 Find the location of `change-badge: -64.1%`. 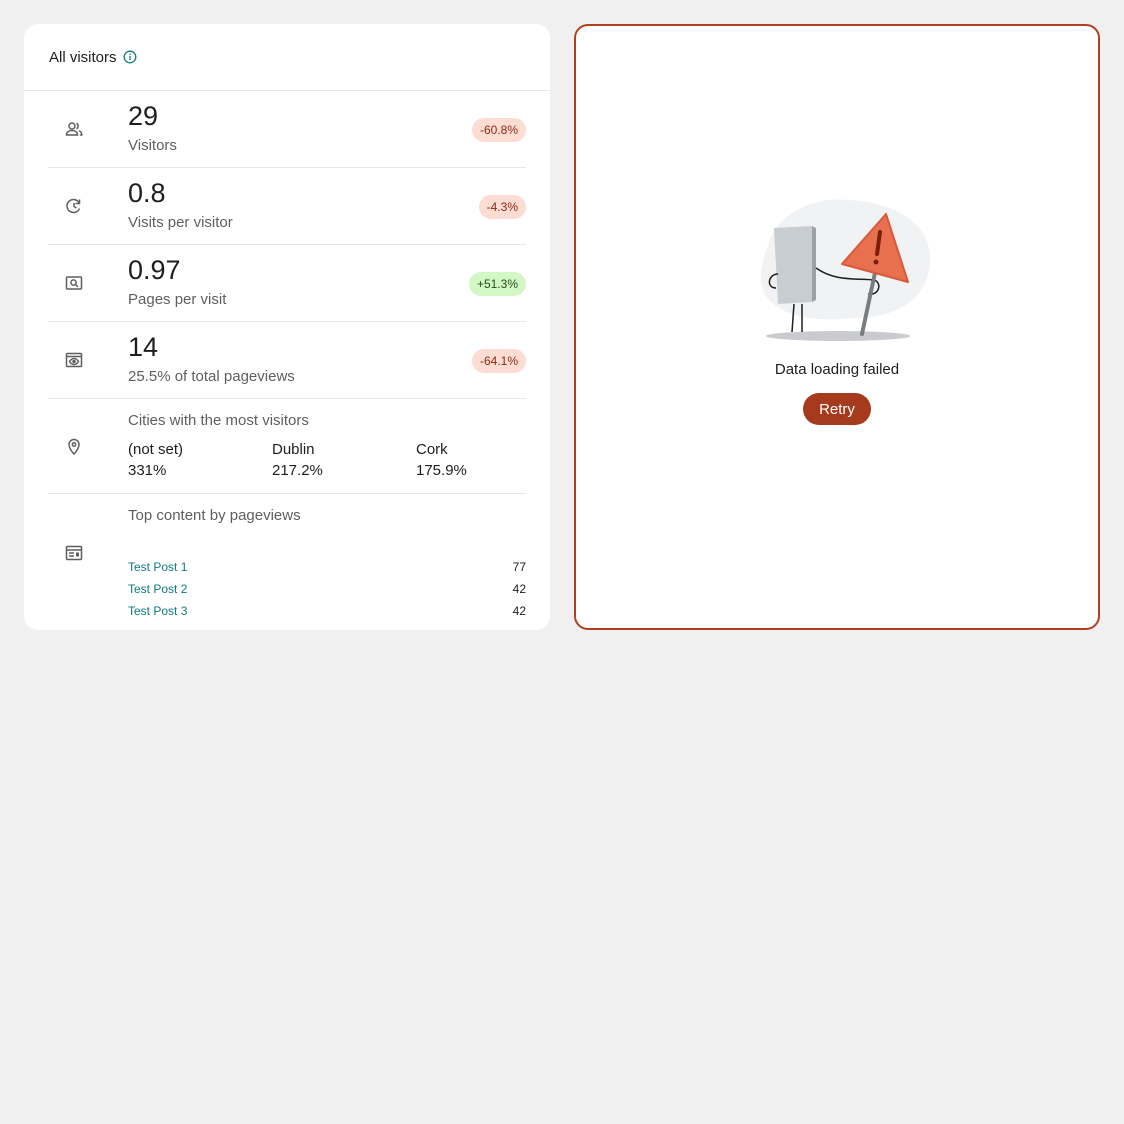

change-badge: -64.1% is located at coordinates (498, 361).